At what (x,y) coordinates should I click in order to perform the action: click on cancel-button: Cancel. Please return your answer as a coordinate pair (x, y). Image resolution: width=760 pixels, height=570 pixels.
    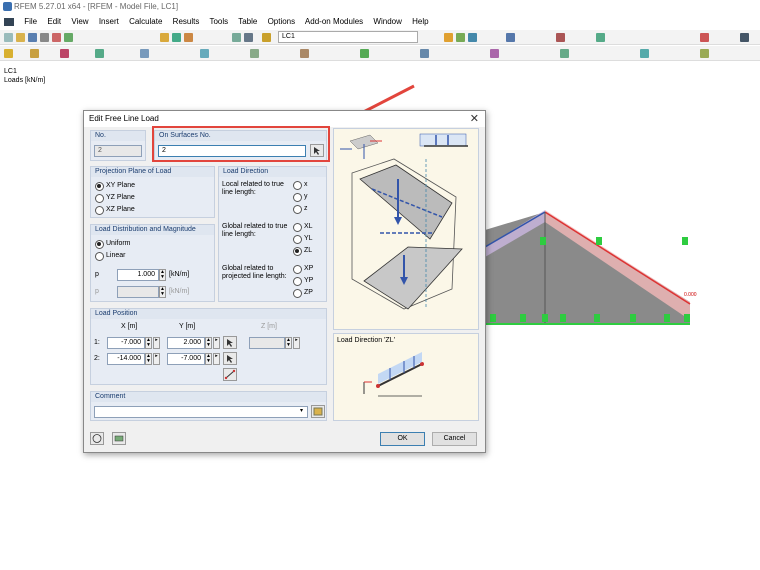
    Looking at the image, I should click on (454, 439).